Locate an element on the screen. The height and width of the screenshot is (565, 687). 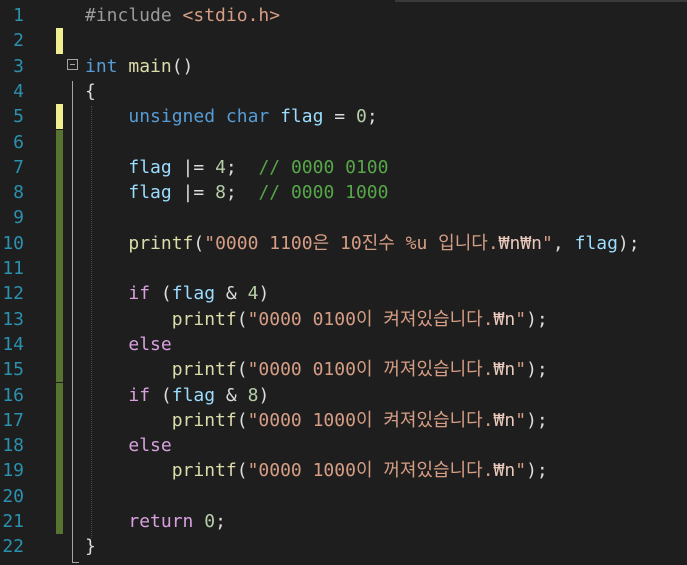
line-number: 18 is located at coordinates (13, 446).